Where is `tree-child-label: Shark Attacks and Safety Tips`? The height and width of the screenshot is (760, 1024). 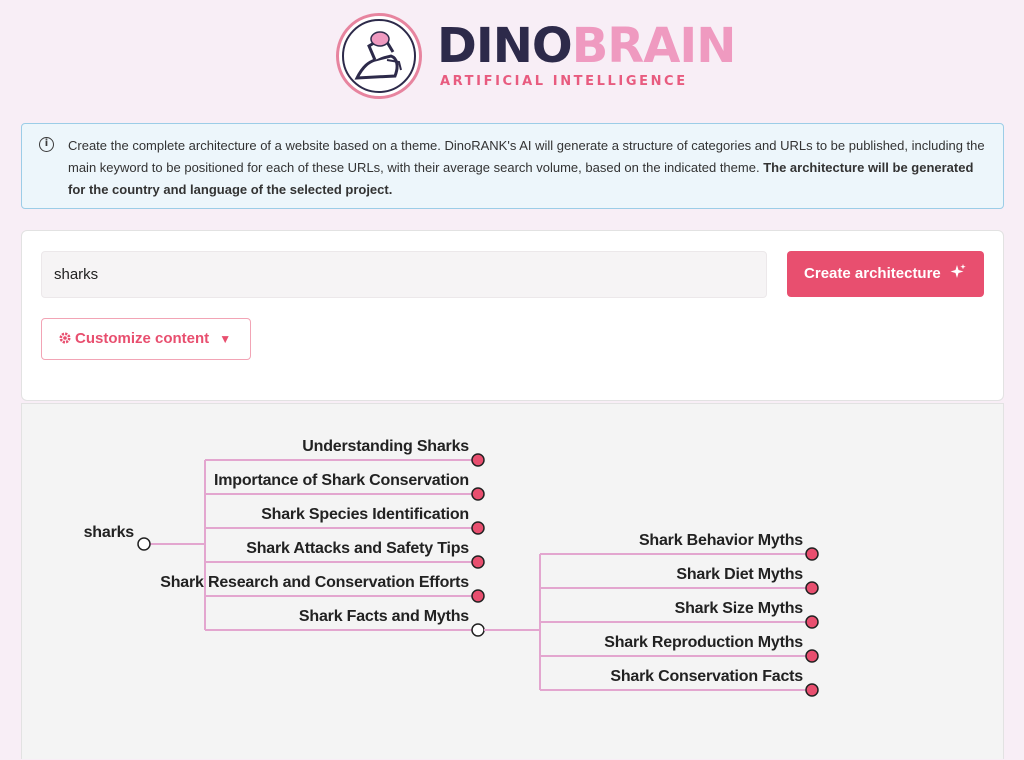
tree-child-label: Shark Attacks and Safety Tips is located at coordinates (357, 548).